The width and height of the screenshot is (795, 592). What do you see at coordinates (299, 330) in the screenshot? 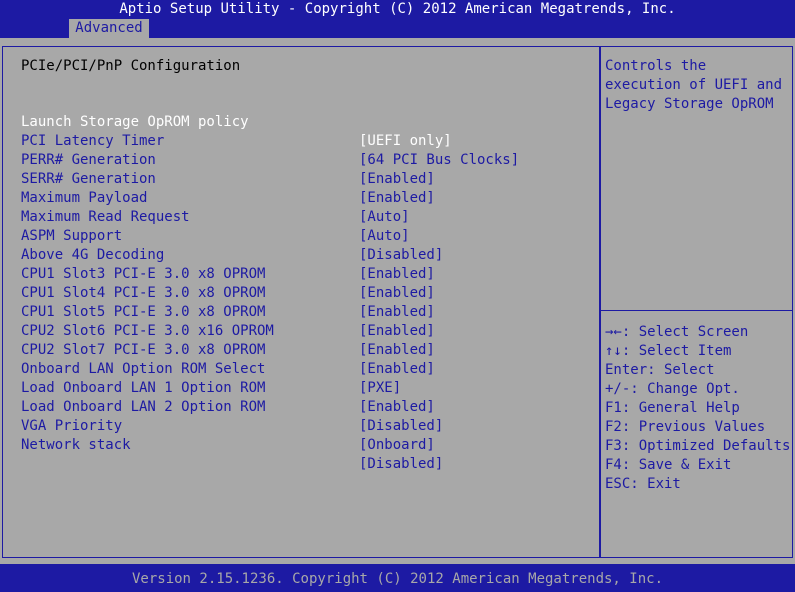
I see `setting-cpu2-slot6-oprom: CPU2 Slot6 PCI-E 3.0 x16 OPROM [Enabled]` at bounding box center [299, 330].